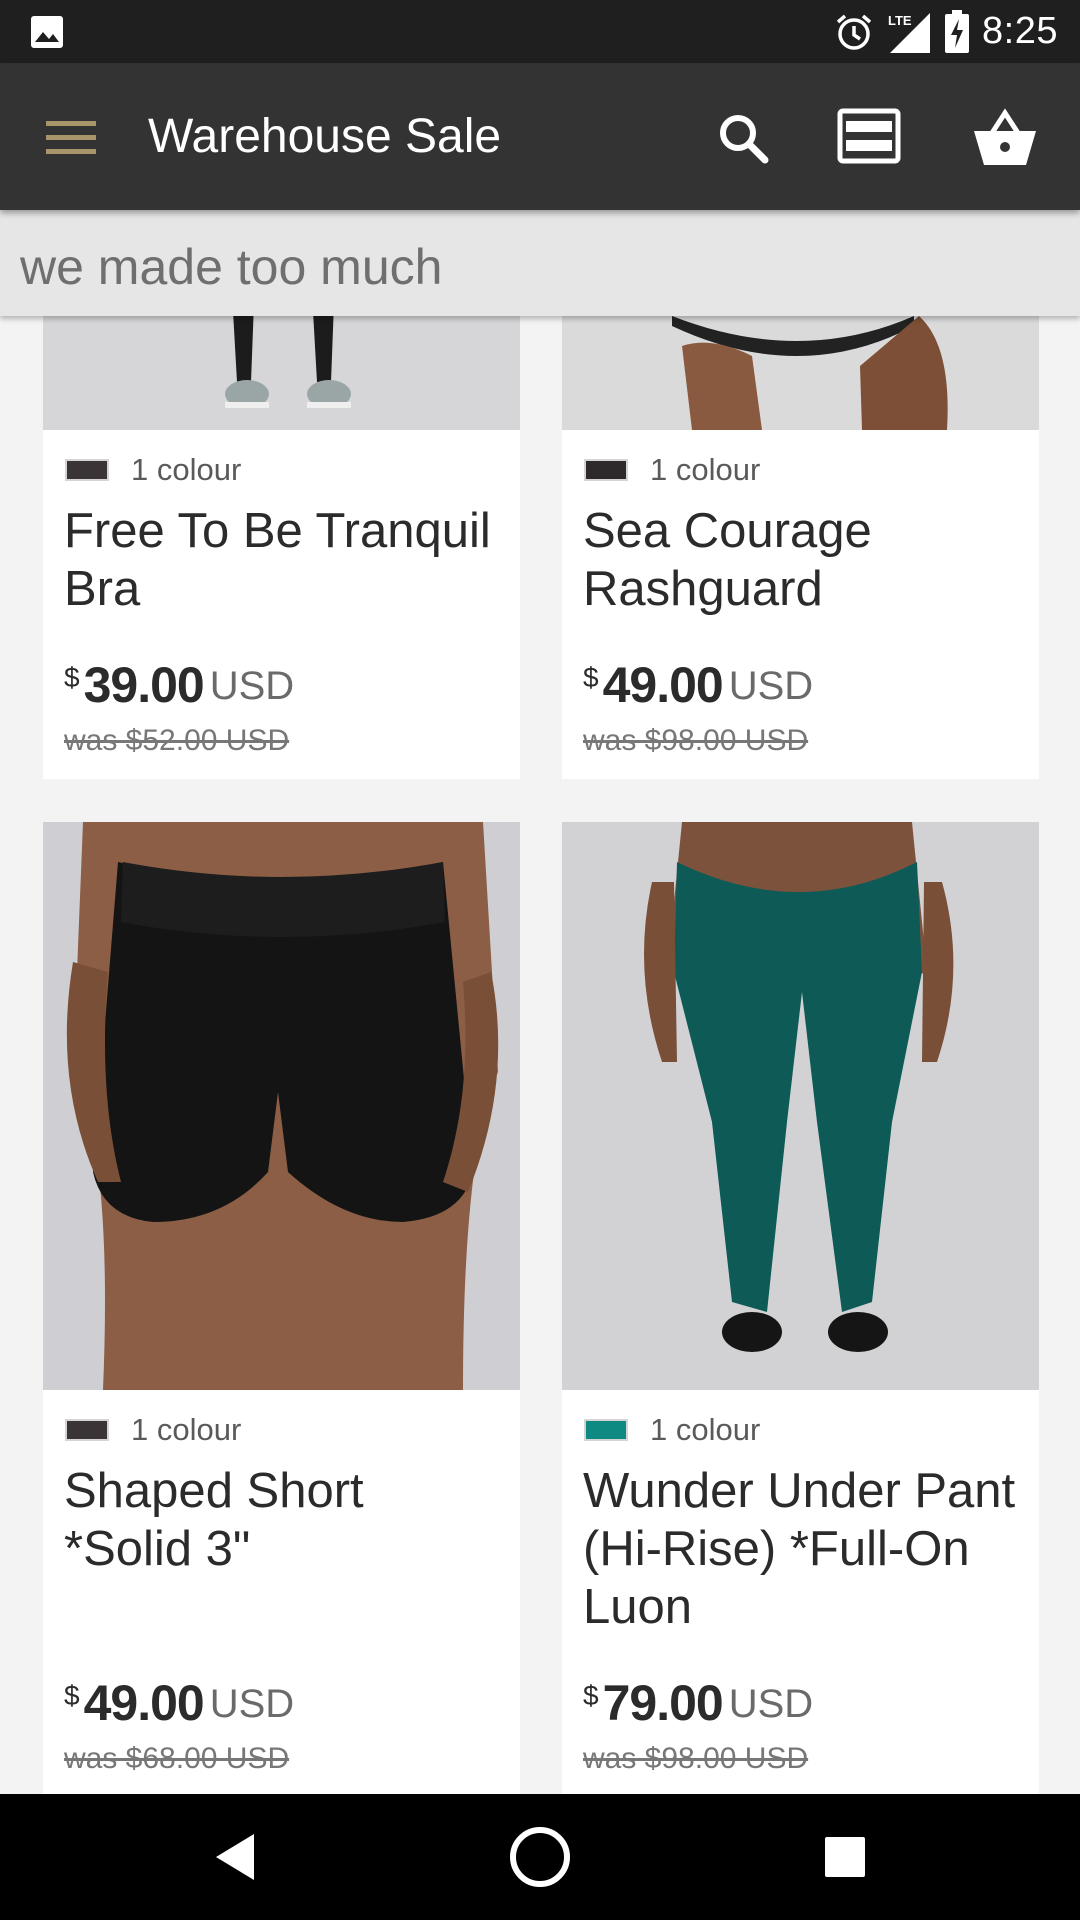 This screenshot has height=1920, width=1080. What do you see at coordinates (144, 685) in the screenshot?
I see `price-amount: 39.00` at bounding box center [144, 685].